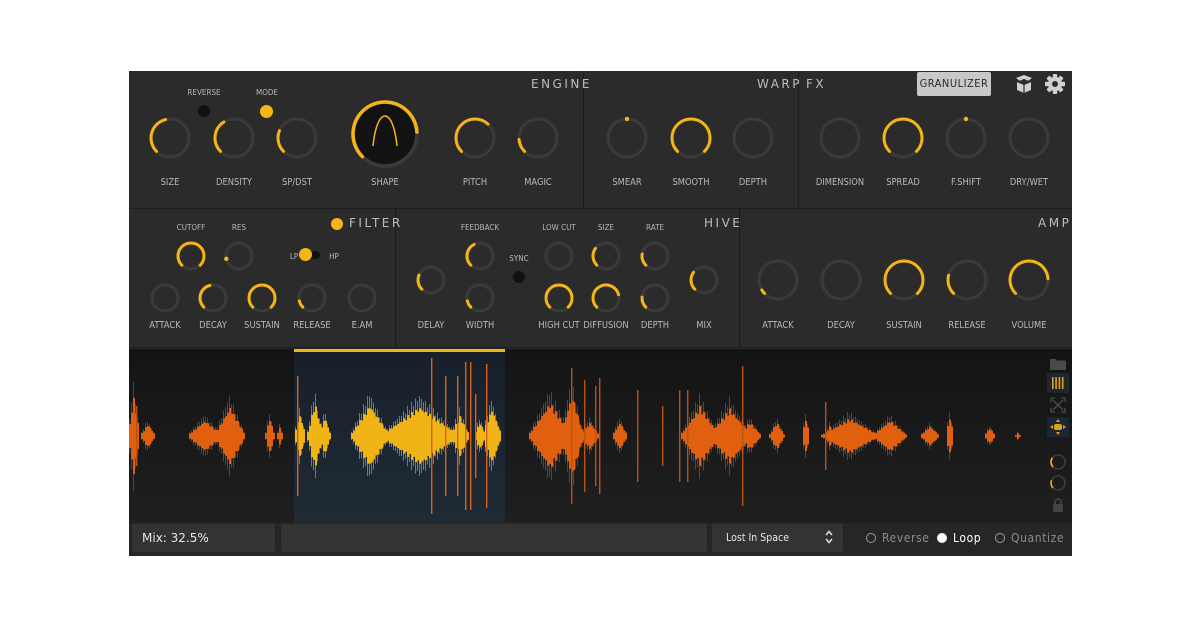 The image size is (1200, 627). Describe the element at coordinates (204, 111) in the screenshot. I see `reverse-toggle` at that location.